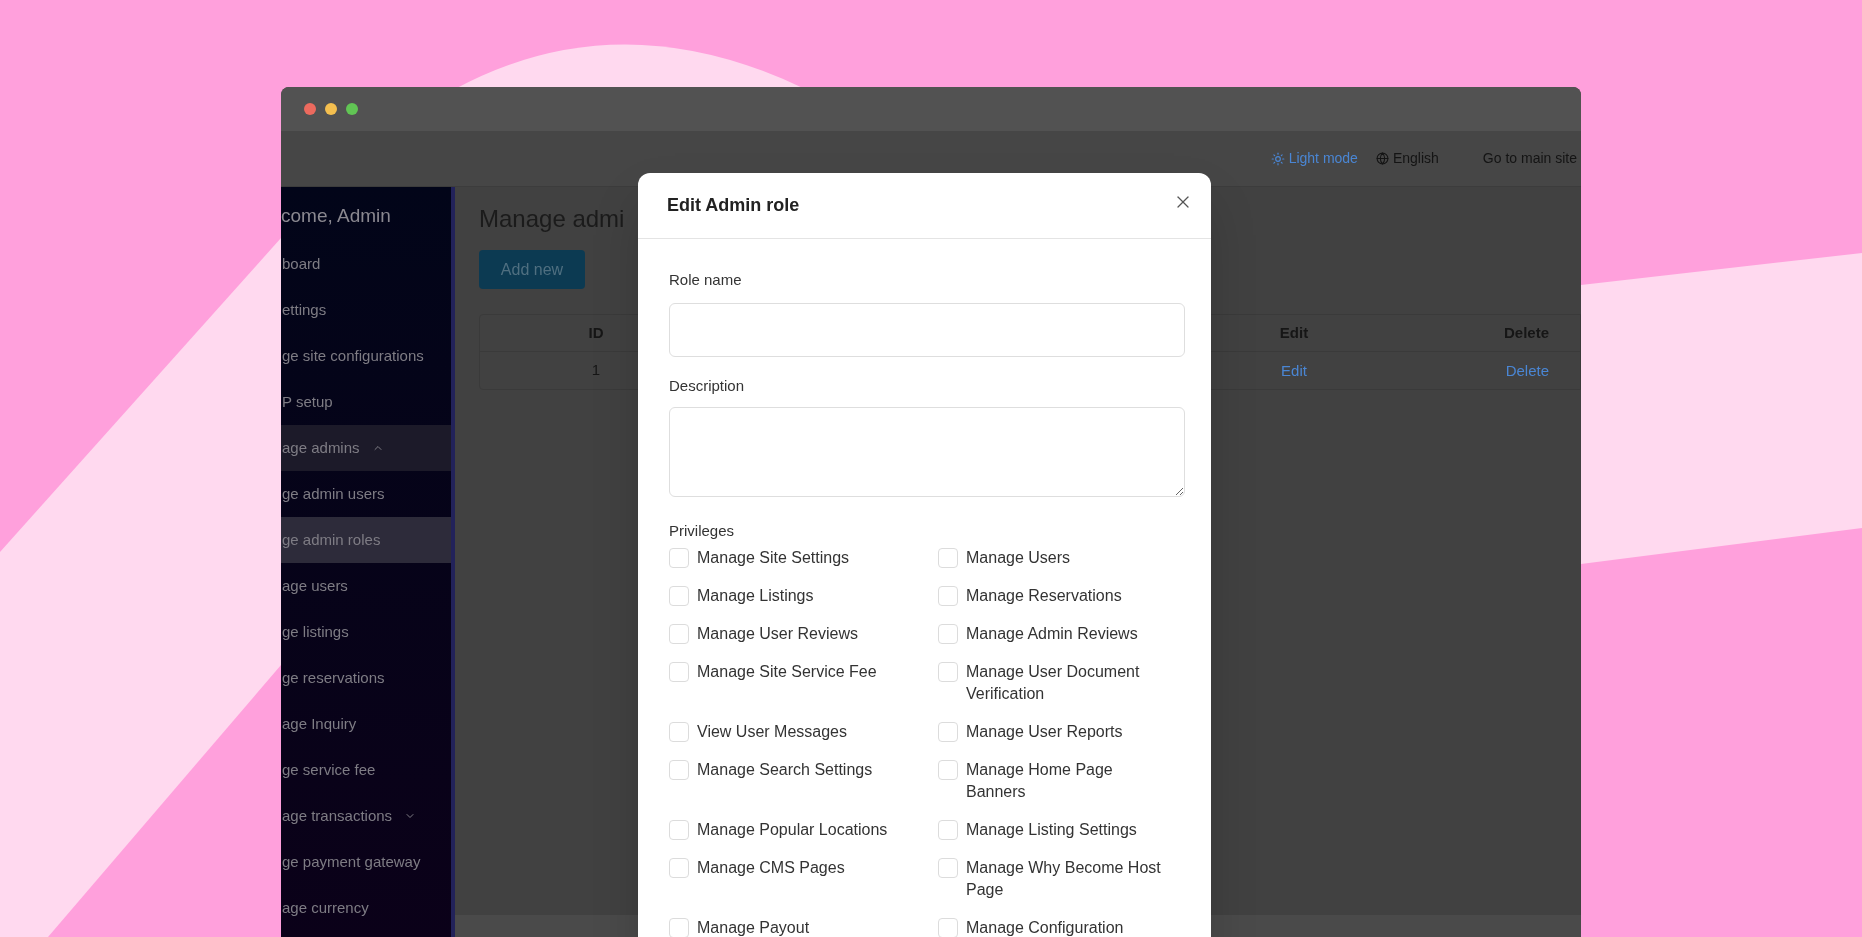  I want to click on sun-icon, so click(1277, 158).